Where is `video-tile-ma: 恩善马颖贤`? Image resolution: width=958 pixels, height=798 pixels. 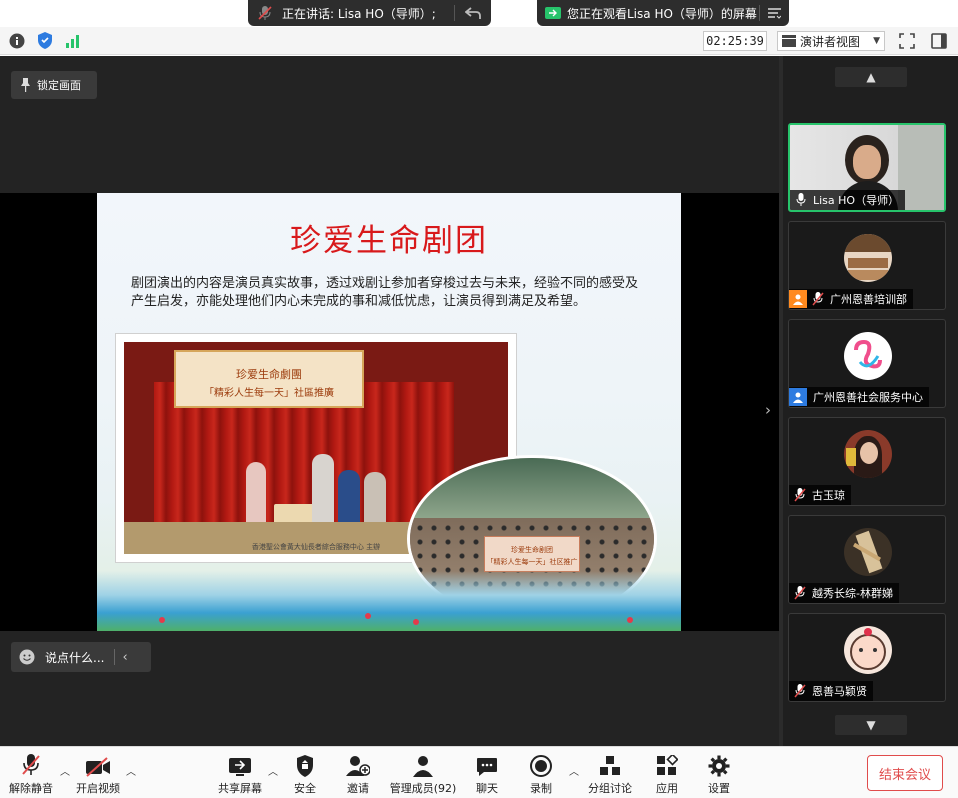
video-tile-ma: 恩善马颖贤 is located at coordinates (867, 657).